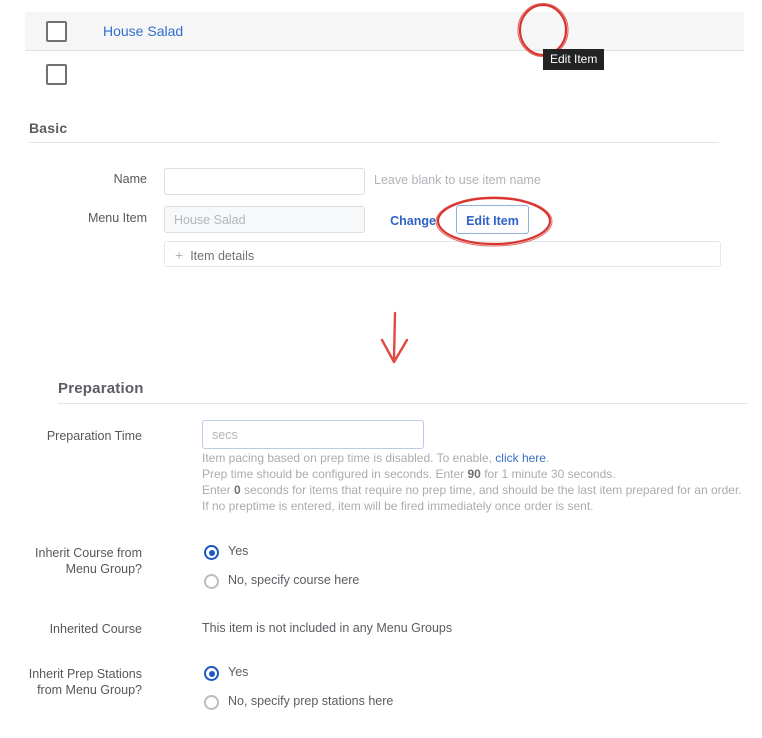 The height and width of the screenshot is (738, 762). Describe the element at coordinates (474, 474) in the screenshot. I see `help-line2-bold: 90` at that location.